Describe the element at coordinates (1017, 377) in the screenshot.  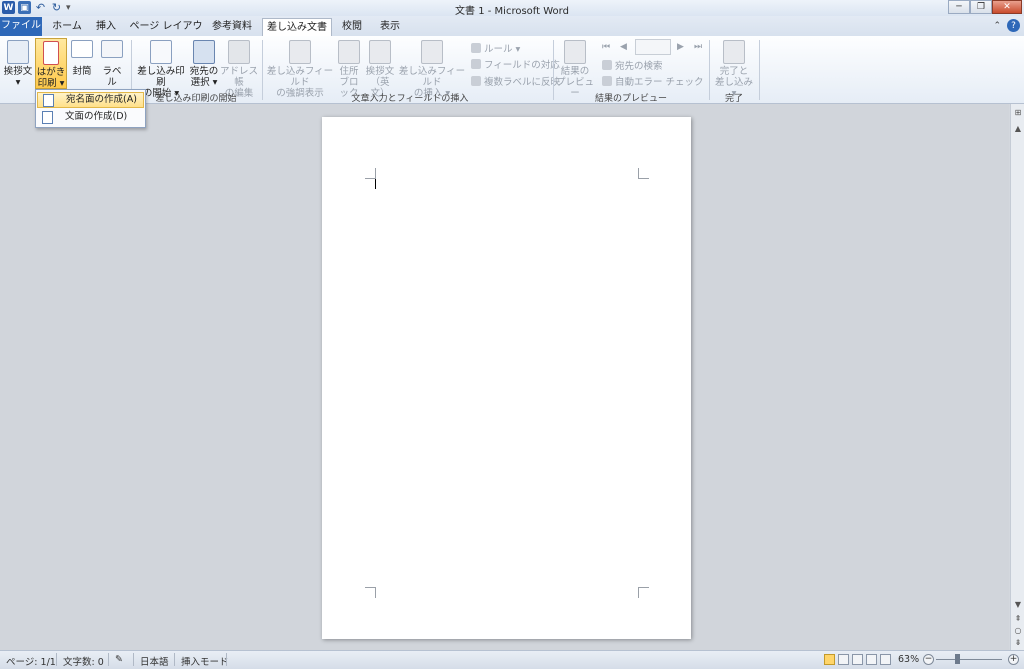
I see `vertical-scrollbar: ⊞ ▲ ▼ ⇞ ○ ⇟` at that location.